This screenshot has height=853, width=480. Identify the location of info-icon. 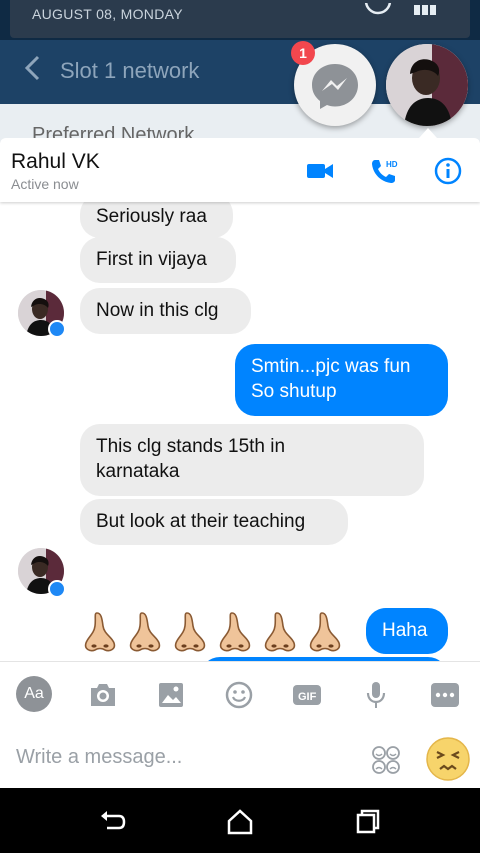
(448, 171).